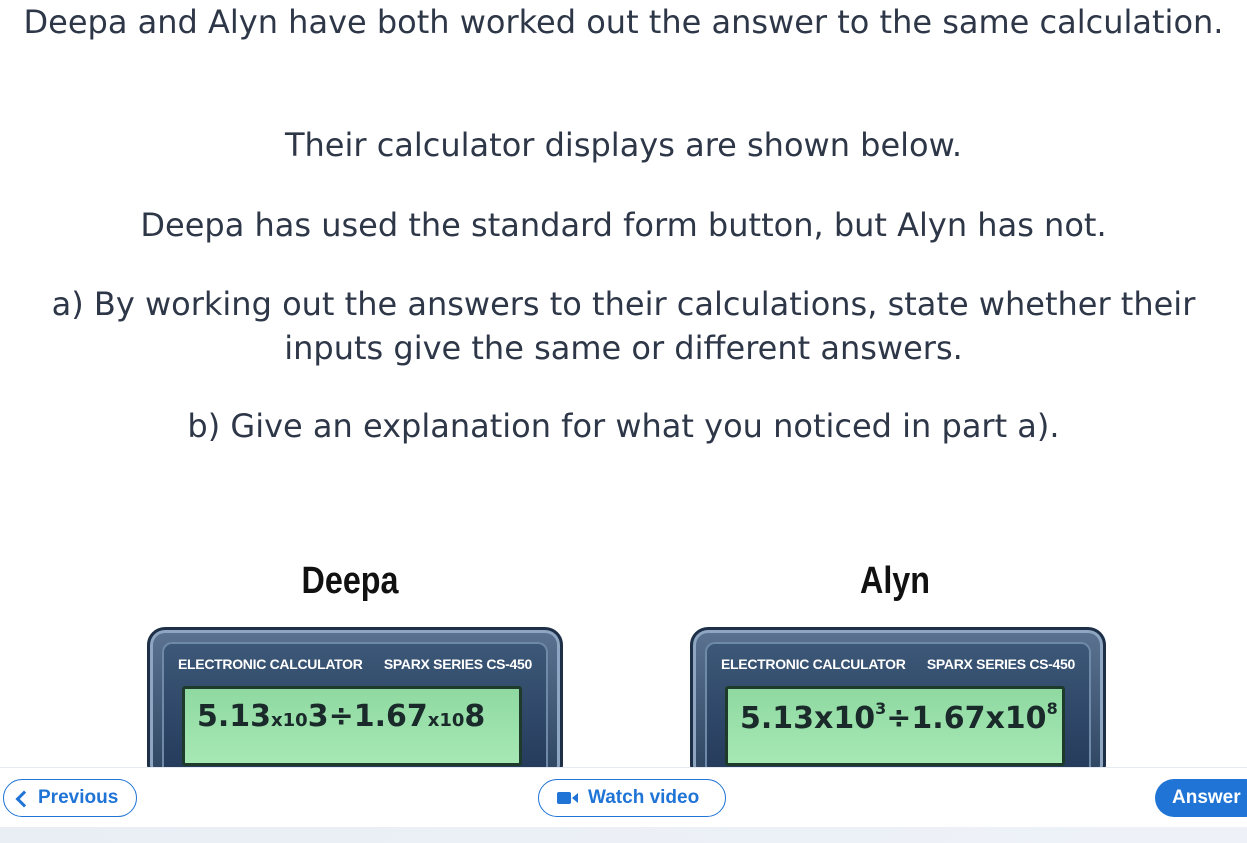 This screenshot has height=843, width=1247. I want to click on alyn-label: Alyn, so click(894, 581).